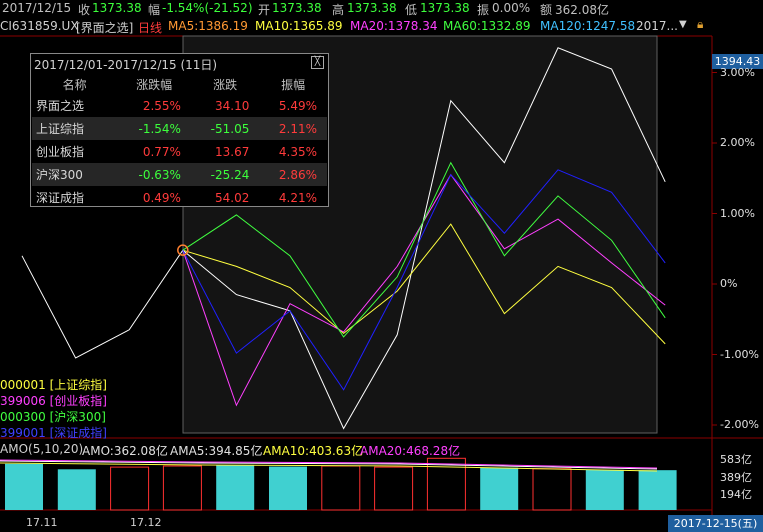 This screenshot has height=532, width=763. I want to click on cell-pct: 0.49%, so click(161, 197).